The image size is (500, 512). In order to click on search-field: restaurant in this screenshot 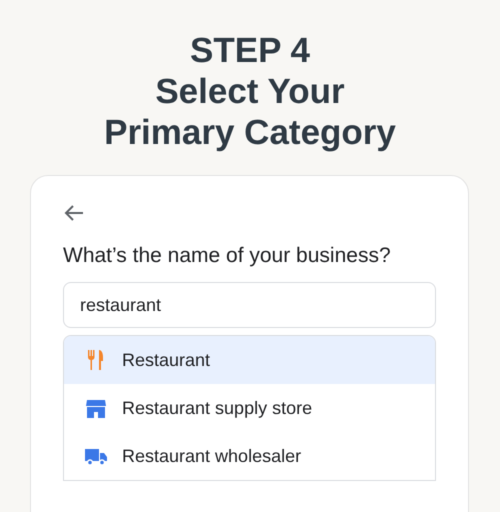, I will do `click(249, 305)`.